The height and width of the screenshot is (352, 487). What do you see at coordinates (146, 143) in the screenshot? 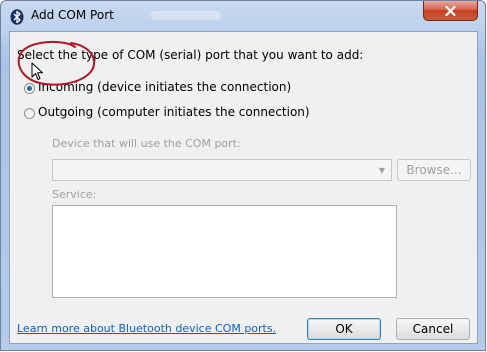
I see `device-label: Device that will use the COM port:` at bounding box center [146, 143].